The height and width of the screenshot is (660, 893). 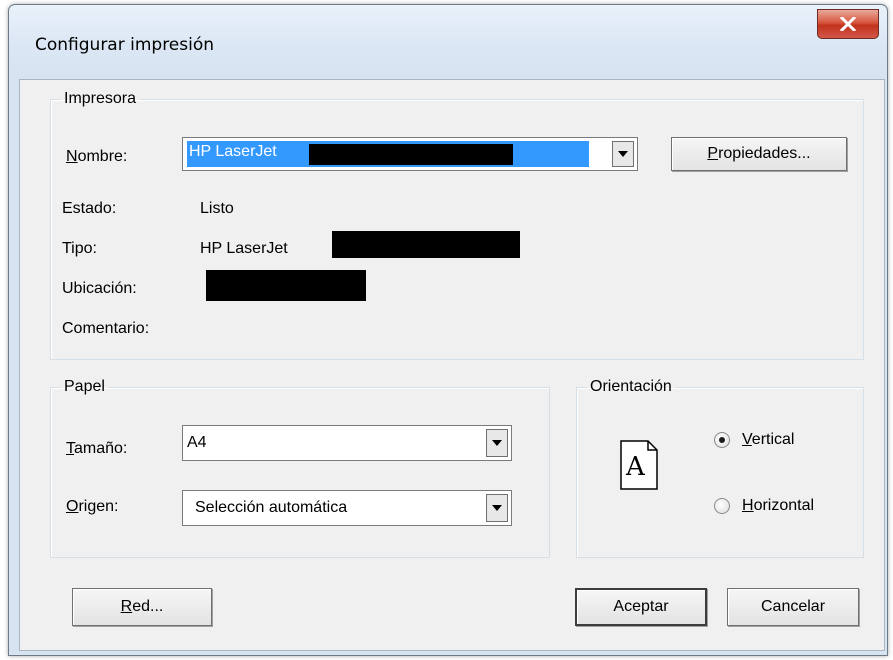 I want to click on paper-group-legend: Papel, so click(x=84, y=386).